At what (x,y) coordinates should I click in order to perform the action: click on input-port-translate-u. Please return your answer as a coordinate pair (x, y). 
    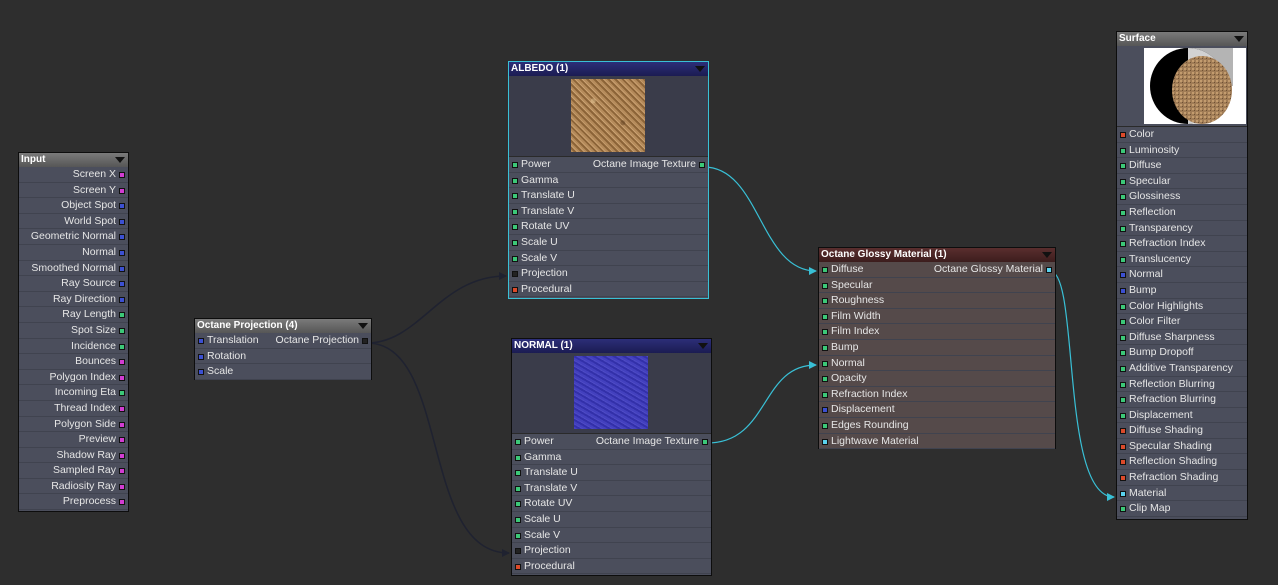
    Looking at the image, I should click on (515, 196).